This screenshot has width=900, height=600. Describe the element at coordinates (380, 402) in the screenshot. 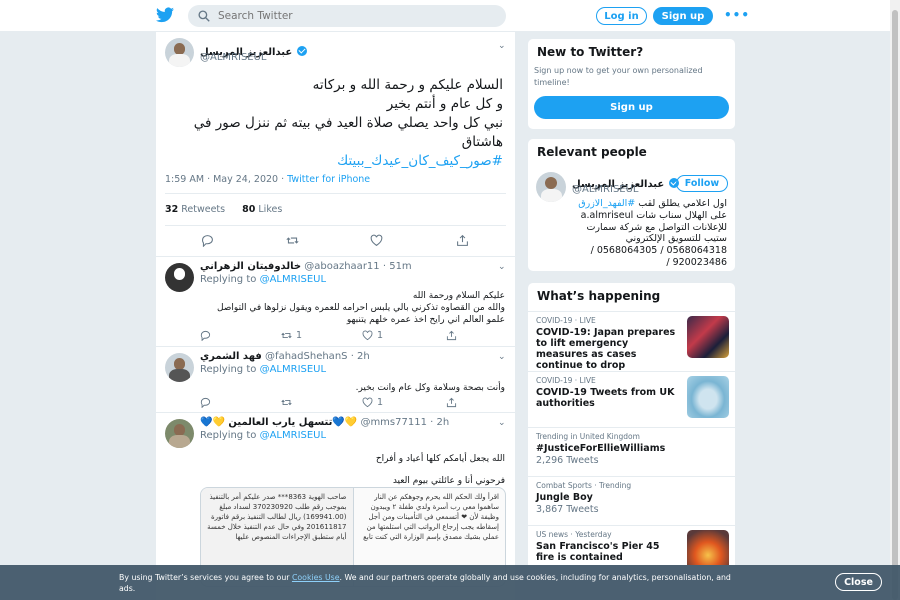

I see `like-count-value: 1` at that location.